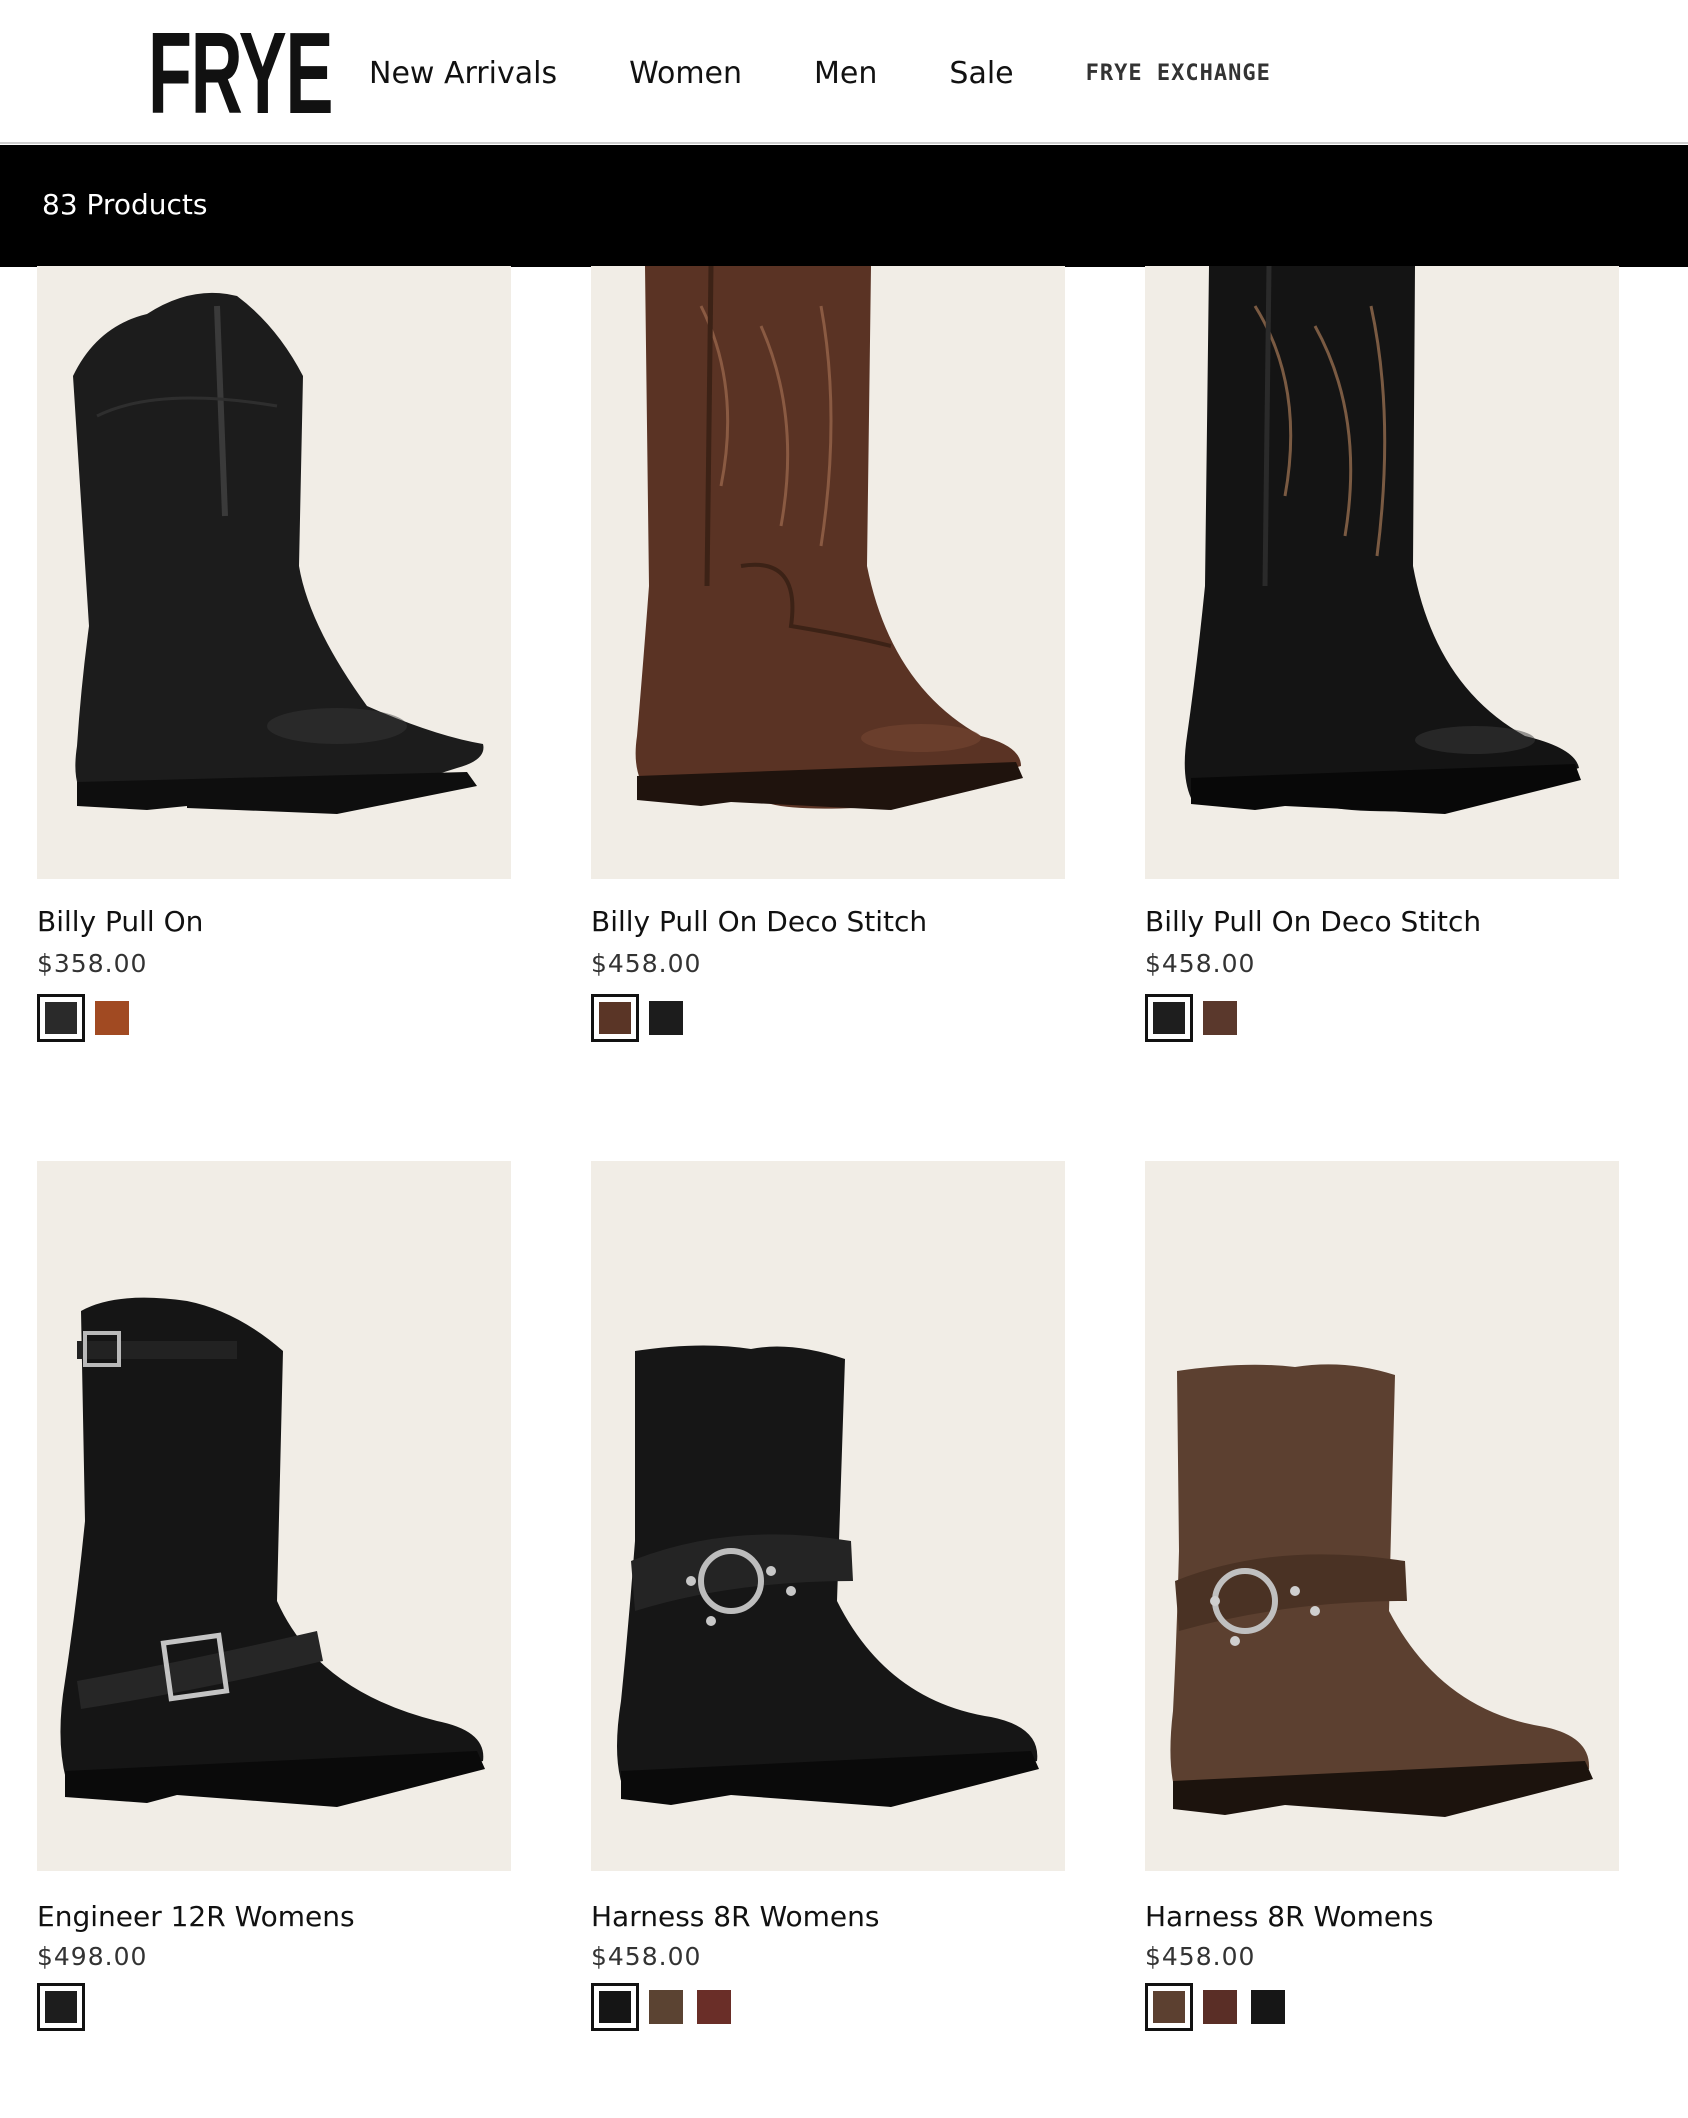 This screenshot has height=2118, width=1688. Describe the element at coordinates (685, 74) in the screenshot. I see `nav-women: Women` at that location.